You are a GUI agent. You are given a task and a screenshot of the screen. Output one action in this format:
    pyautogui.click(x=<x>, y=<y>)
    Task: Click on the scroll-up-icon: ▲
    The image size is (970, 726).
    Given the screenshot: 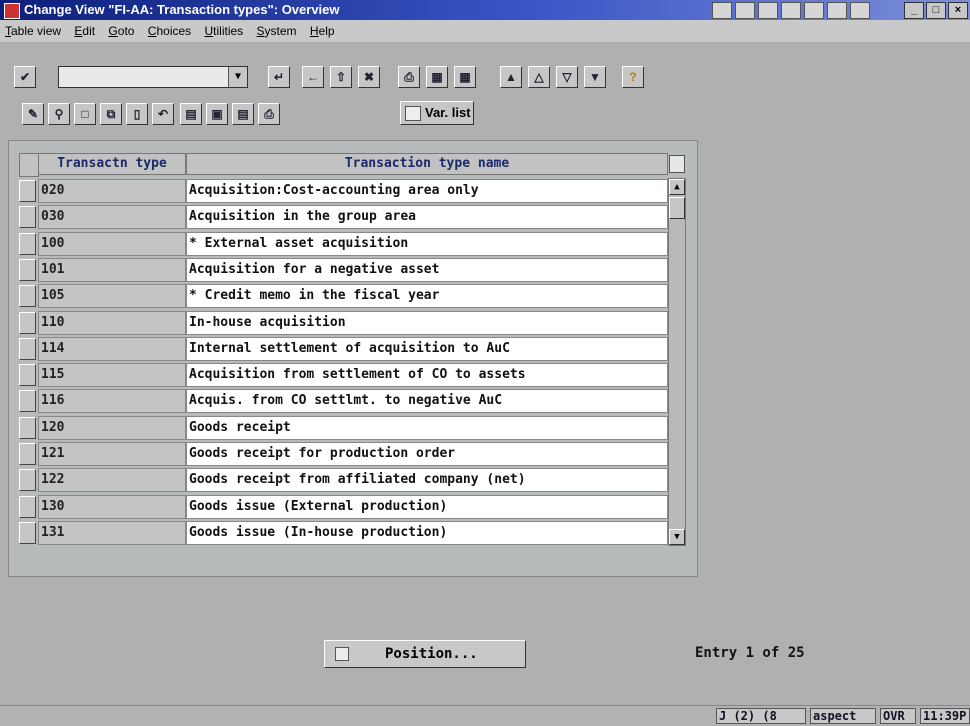 What is the action you would take?
    pyautogui.click(x=677, y=187)
    